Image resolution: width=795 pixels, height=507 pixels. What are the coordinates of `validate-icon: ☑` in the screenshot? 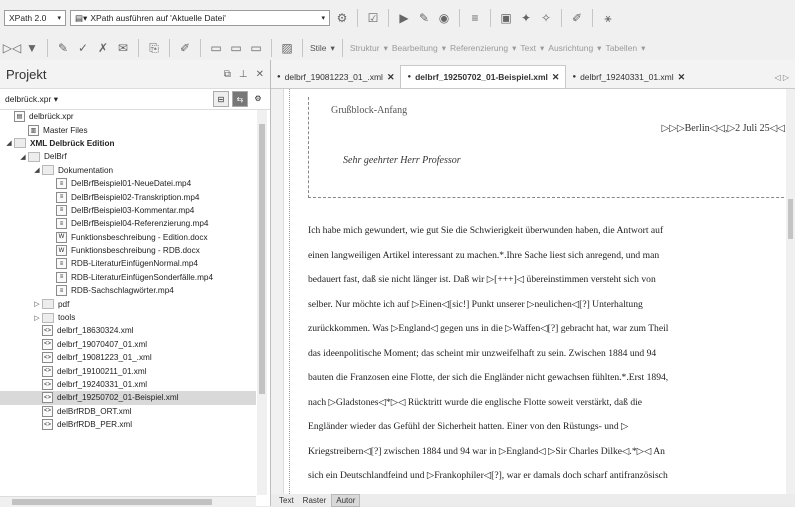 It's located at (373, 18).